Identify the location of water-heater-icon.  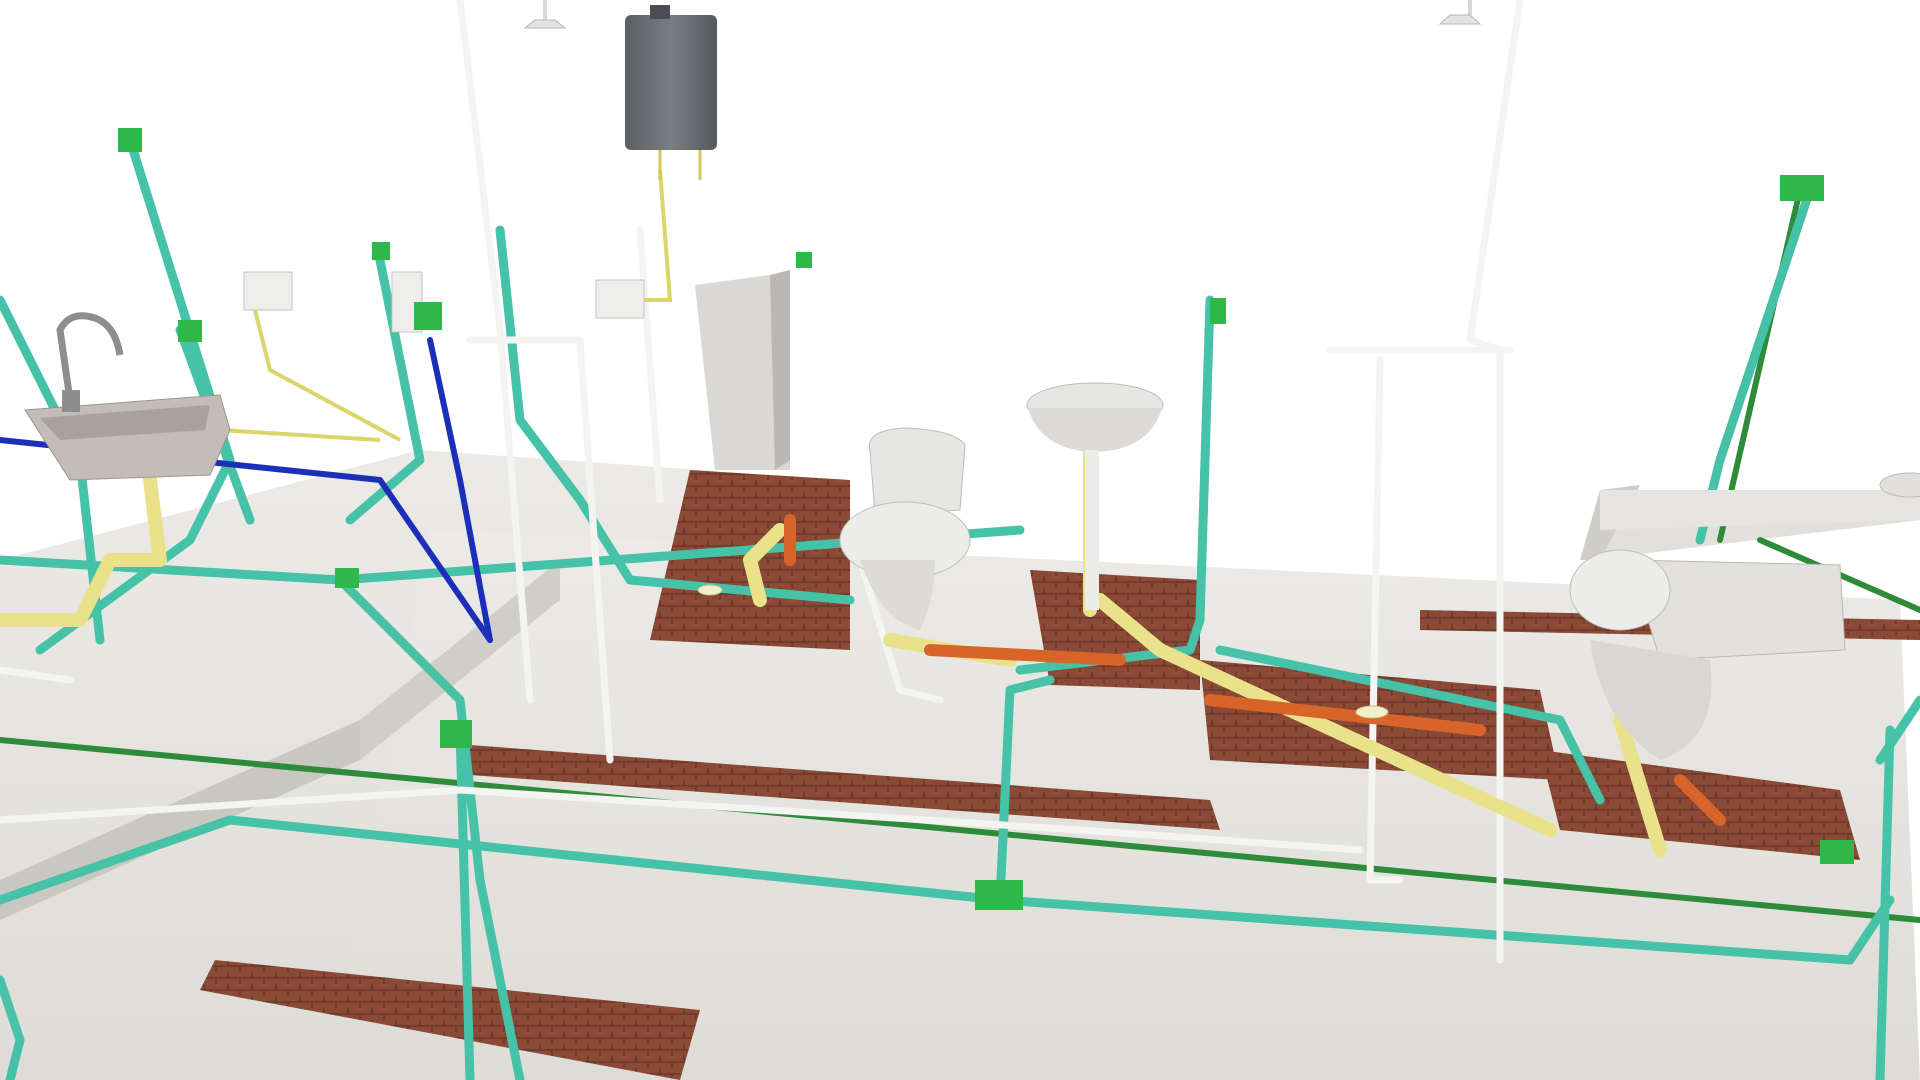
(671, 92).